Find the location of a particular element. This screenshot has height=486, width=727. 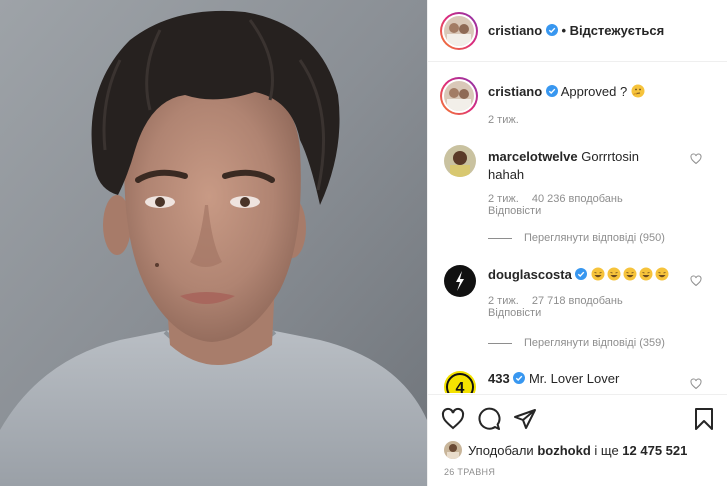

heart-icon is located at coordinates (453, 419).